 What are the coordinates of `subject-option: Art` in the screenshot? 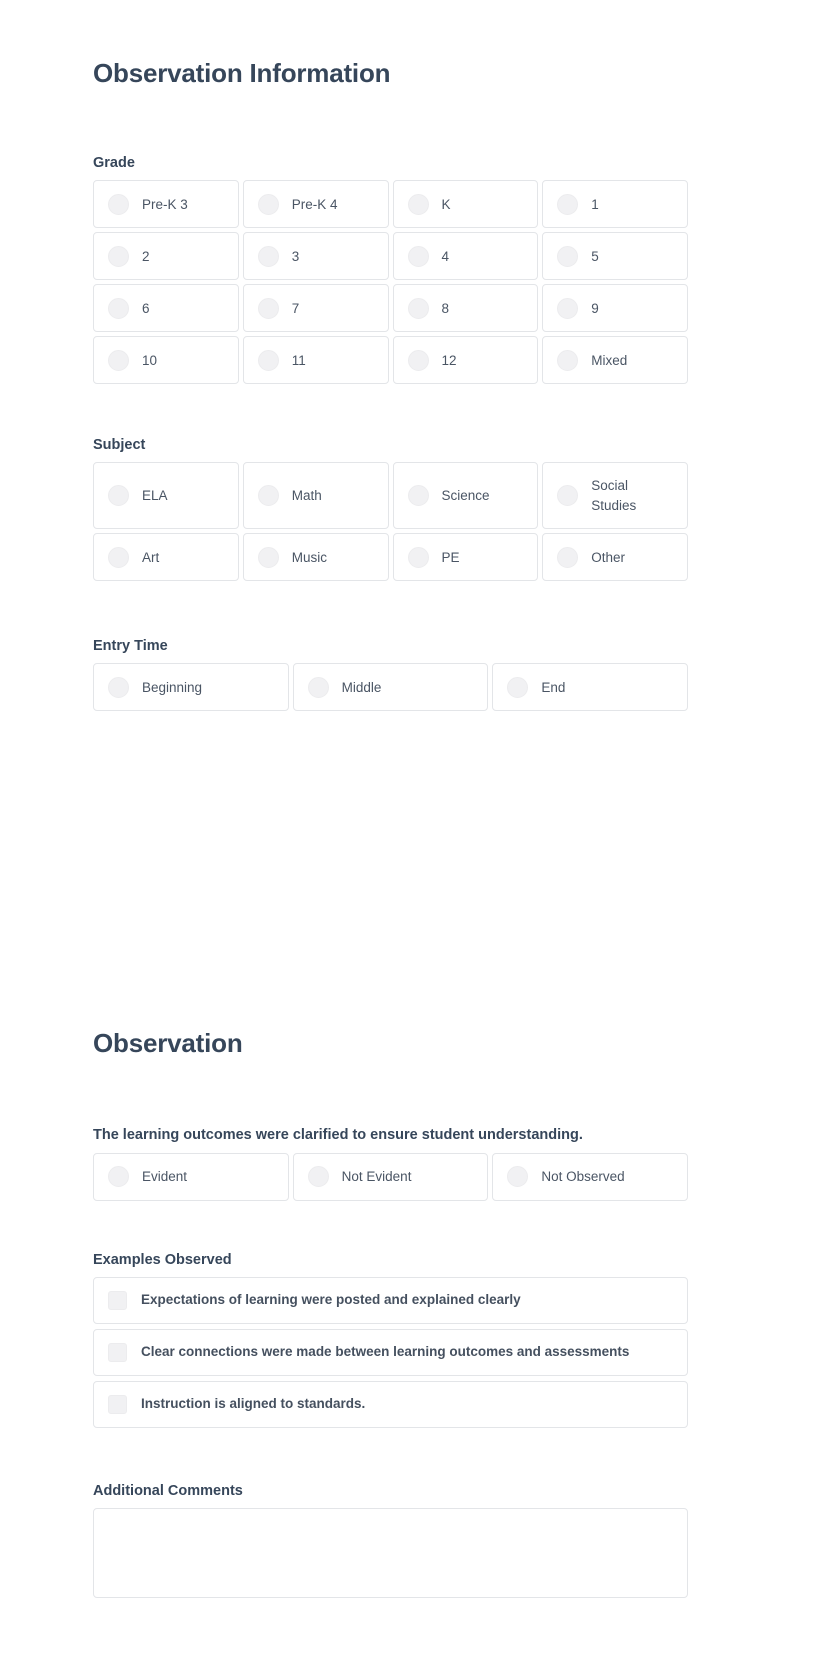 It's located at (166, 557).